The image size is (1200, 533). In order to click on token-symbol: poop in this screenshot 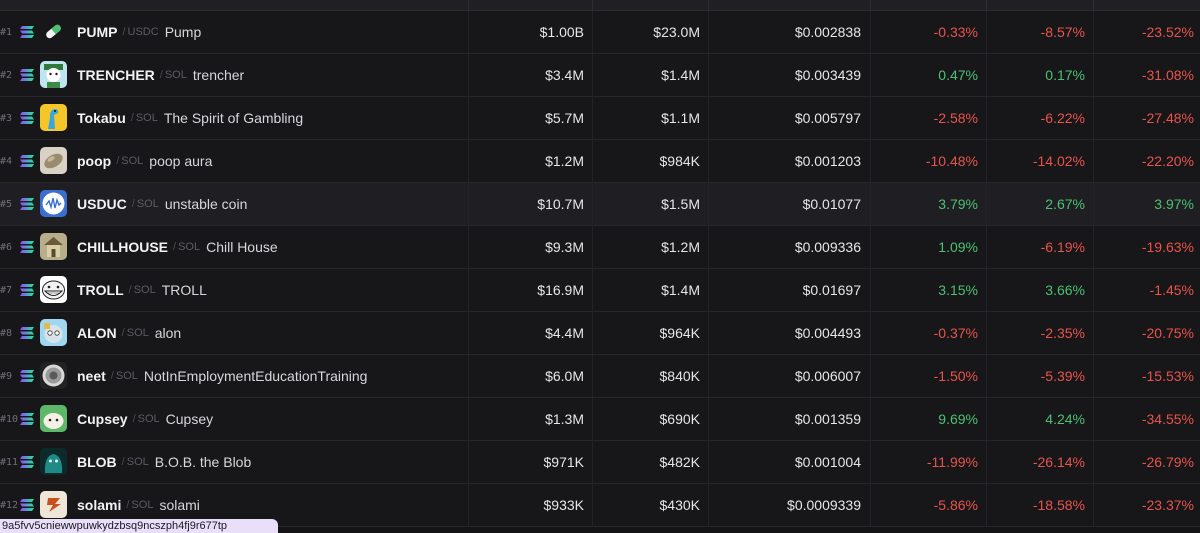, I will do `click(94, 161)`.